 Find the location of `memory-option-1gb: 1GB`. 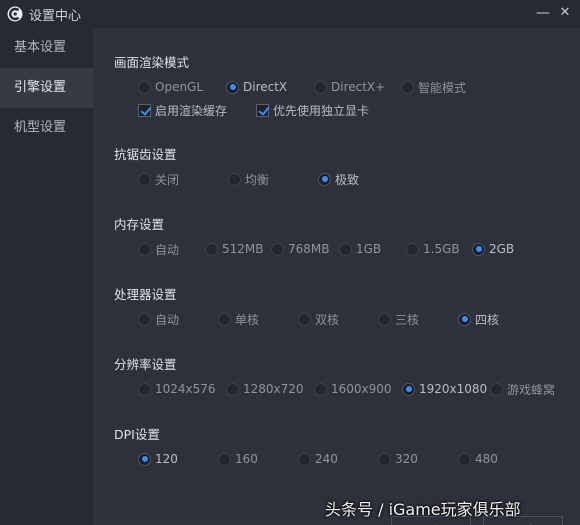

memory-option-1gb: 1GB is located at coordinates (360, 249).